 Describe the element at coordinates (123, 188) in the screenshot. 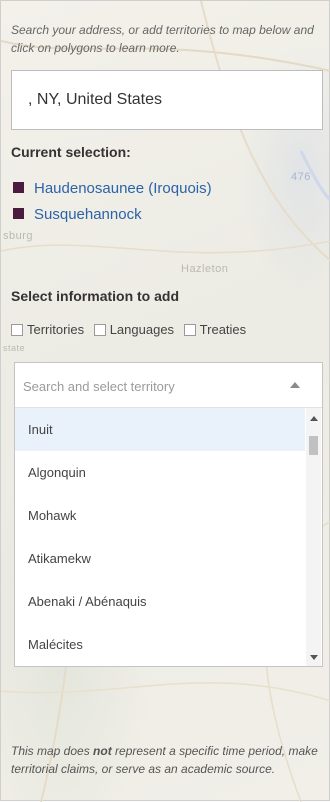

I see `selection-item-label: Haudenosaunee (Iroquois)` at that location.